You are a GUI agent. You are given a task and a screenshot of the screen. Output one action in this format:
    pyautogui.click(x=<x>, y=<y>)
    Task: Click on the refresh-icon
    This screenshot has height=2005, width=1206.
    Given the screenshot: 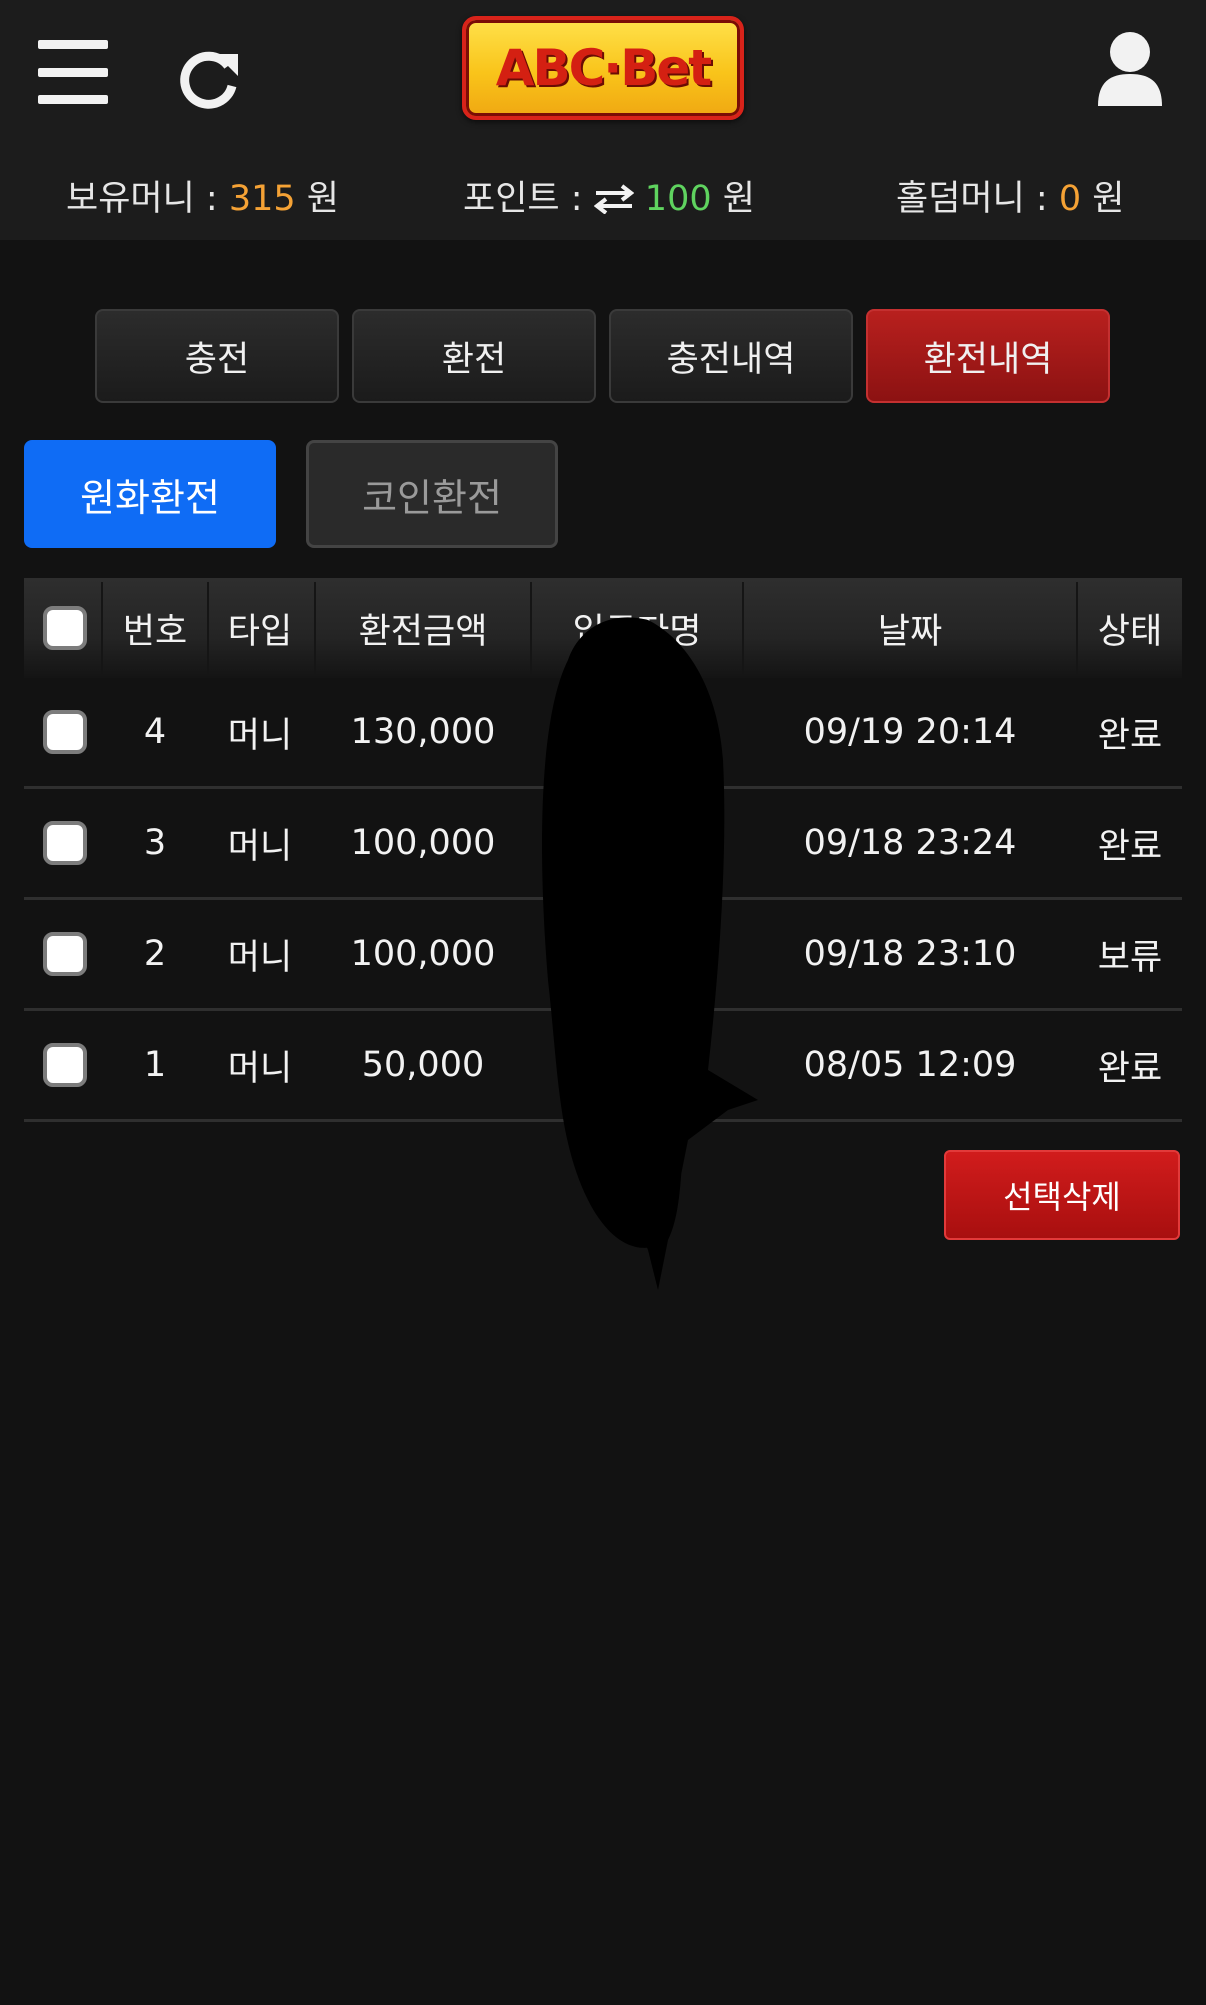 What is the action you would take?
    pyautogui.click(x=210, y=78)
    